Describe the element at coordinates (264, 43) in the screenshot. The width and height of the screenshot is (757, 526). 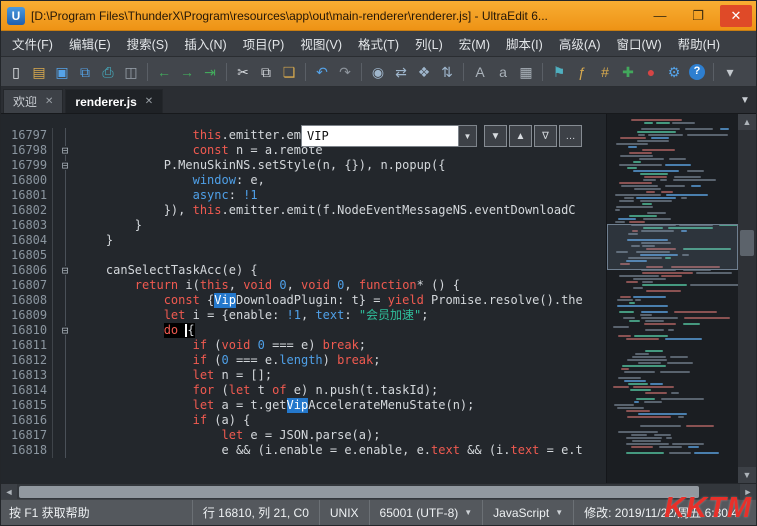
I see `menu-item: 项目(P)` at that location.